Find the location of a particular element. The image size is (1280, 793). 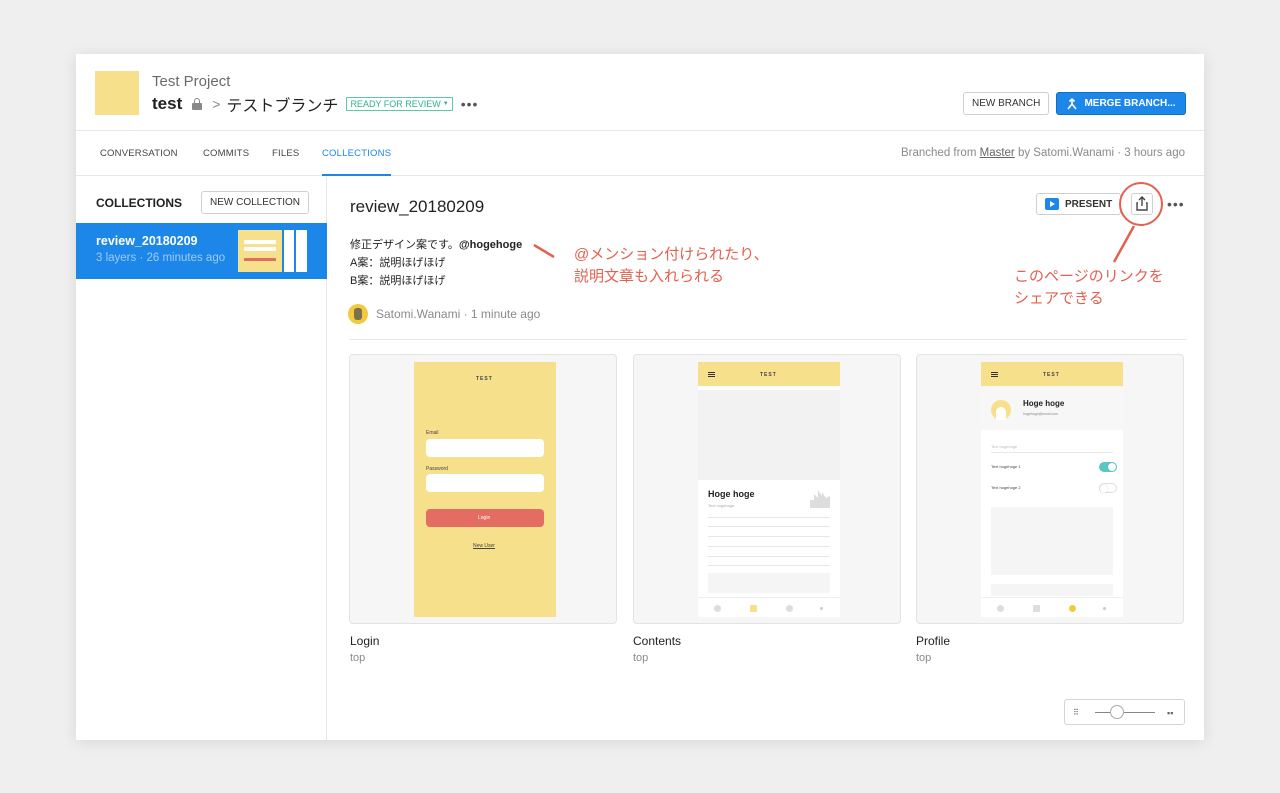

artboard-name: Contents is located at coordinates (657, 641).